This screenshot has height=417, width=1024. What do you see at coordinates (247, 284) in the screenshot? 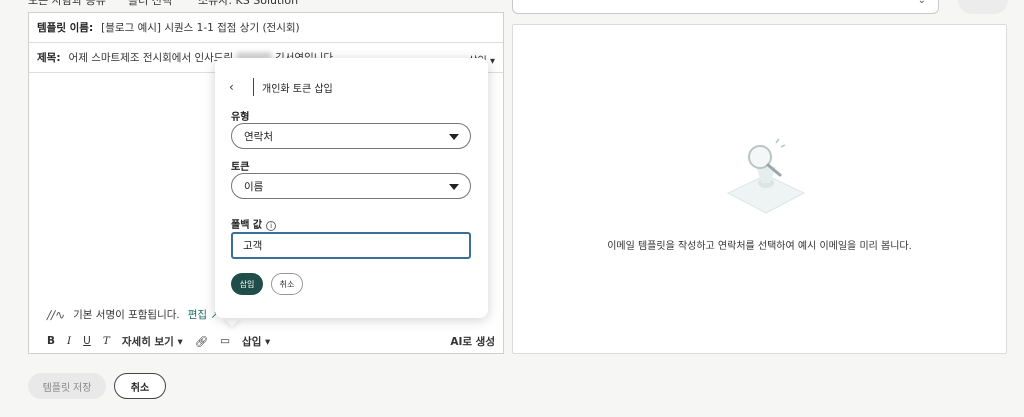
I see `insert-token-button: 삽입` at bounding box center [247, 284].